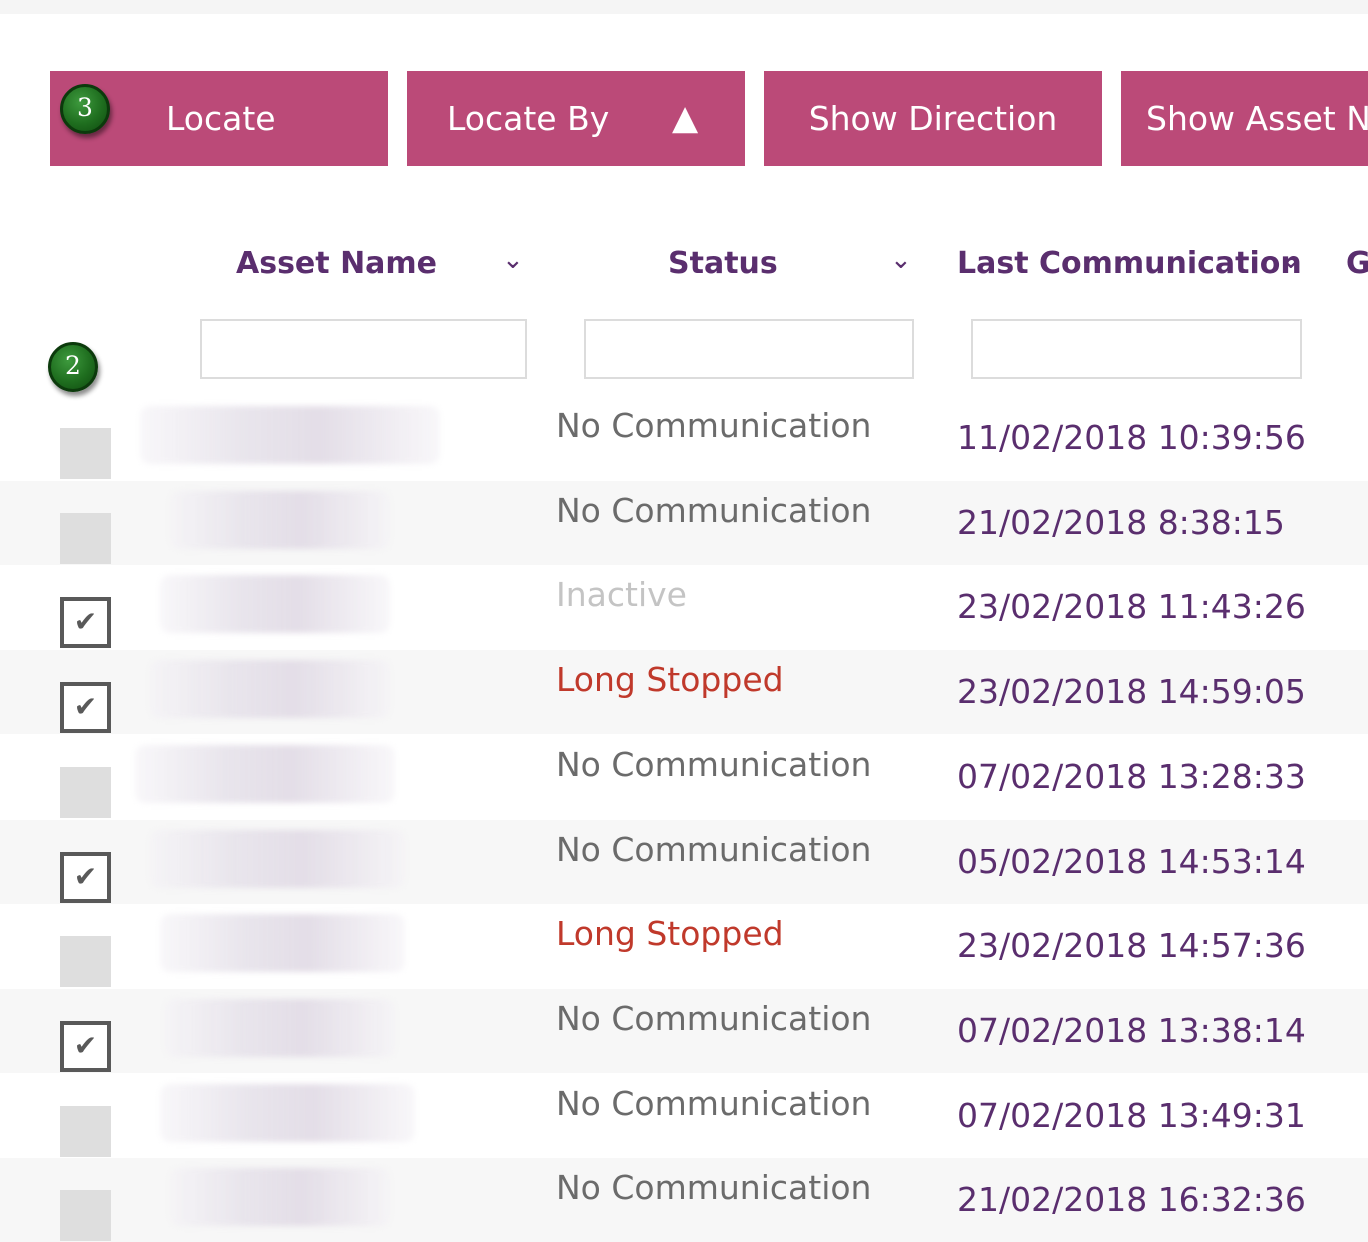 This screenshot has width=1368, height=1242. What do you see at coordinates (621, 594) in the screenshot?
I see `status-cell: Inactive` at bounding box center [621, 594].